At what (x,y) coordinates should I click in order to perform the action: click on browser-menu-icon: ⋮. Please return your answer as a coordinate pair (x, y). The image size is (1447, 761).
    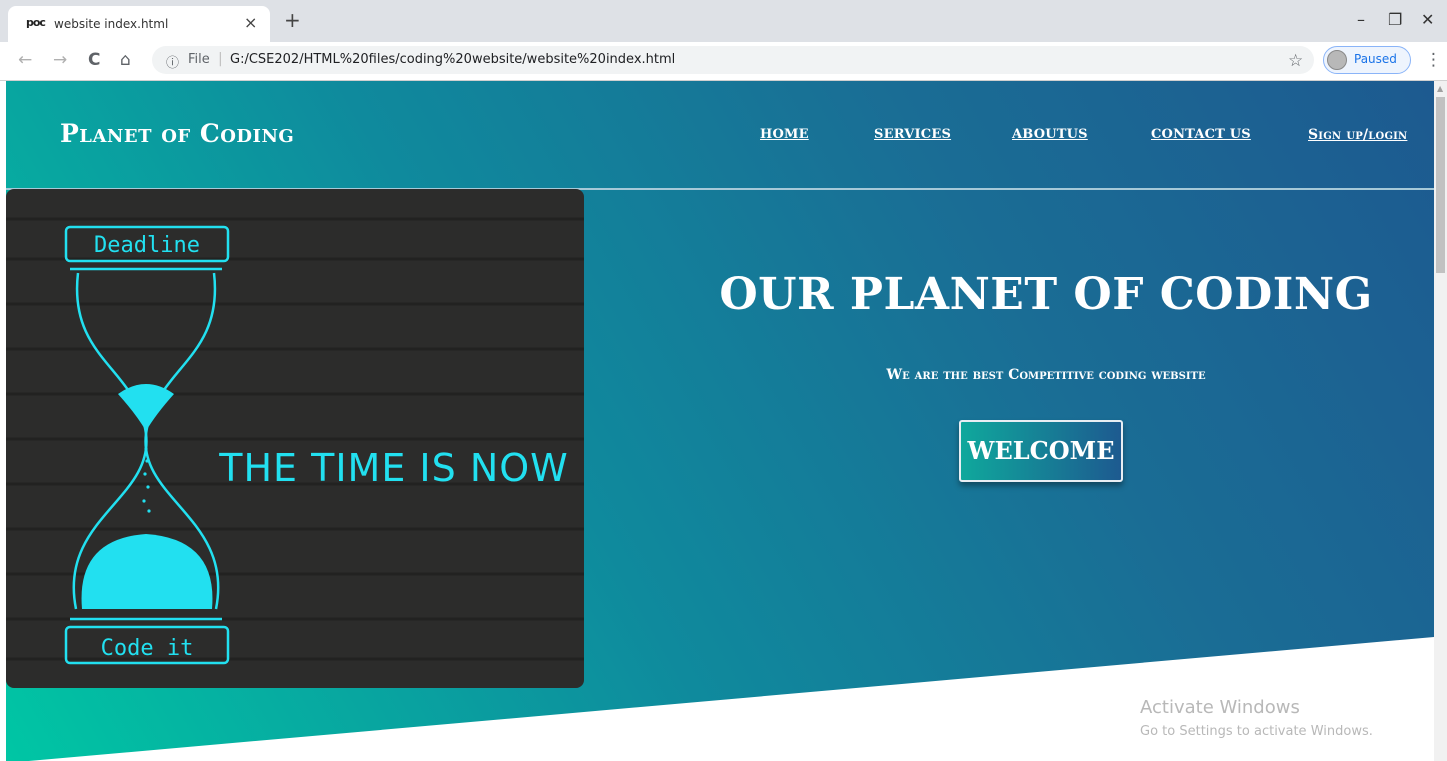
    Looking at the image, I should click on (1433, 60).